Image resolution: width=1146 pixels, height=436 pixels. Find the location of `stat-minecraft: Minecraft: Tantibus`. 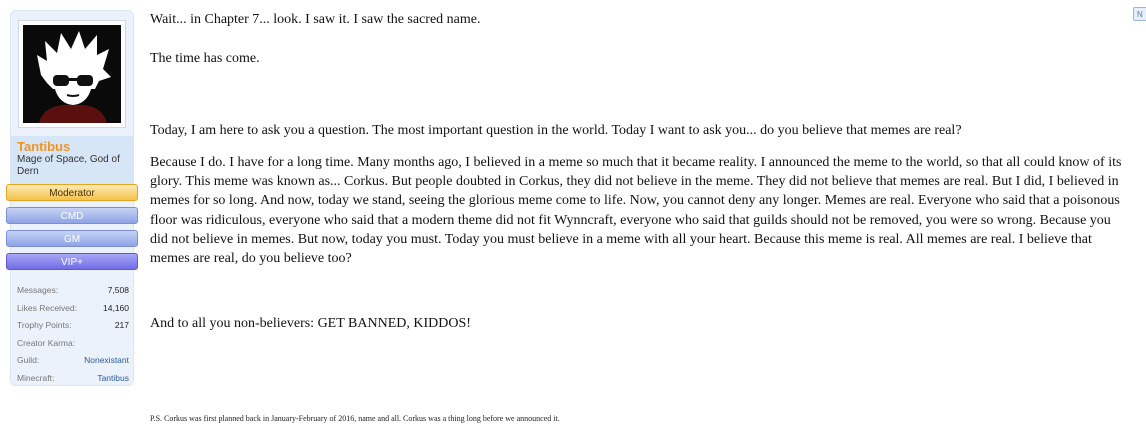

stat-minecraft: Minecraft: Tantibus is located at coordinates (73, 379).